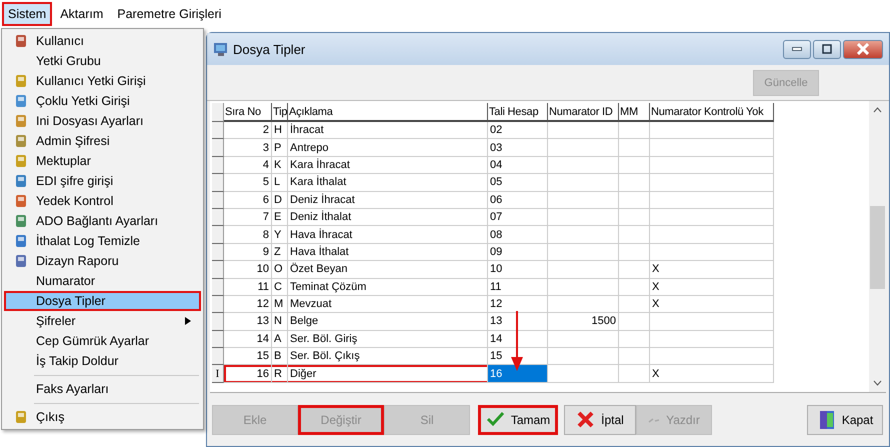  What do you see at coordinates (102, 221) in the screenshot?
I see `menu-item: ADO Bağlantı Ayarları` at bounding box center [102, 221].